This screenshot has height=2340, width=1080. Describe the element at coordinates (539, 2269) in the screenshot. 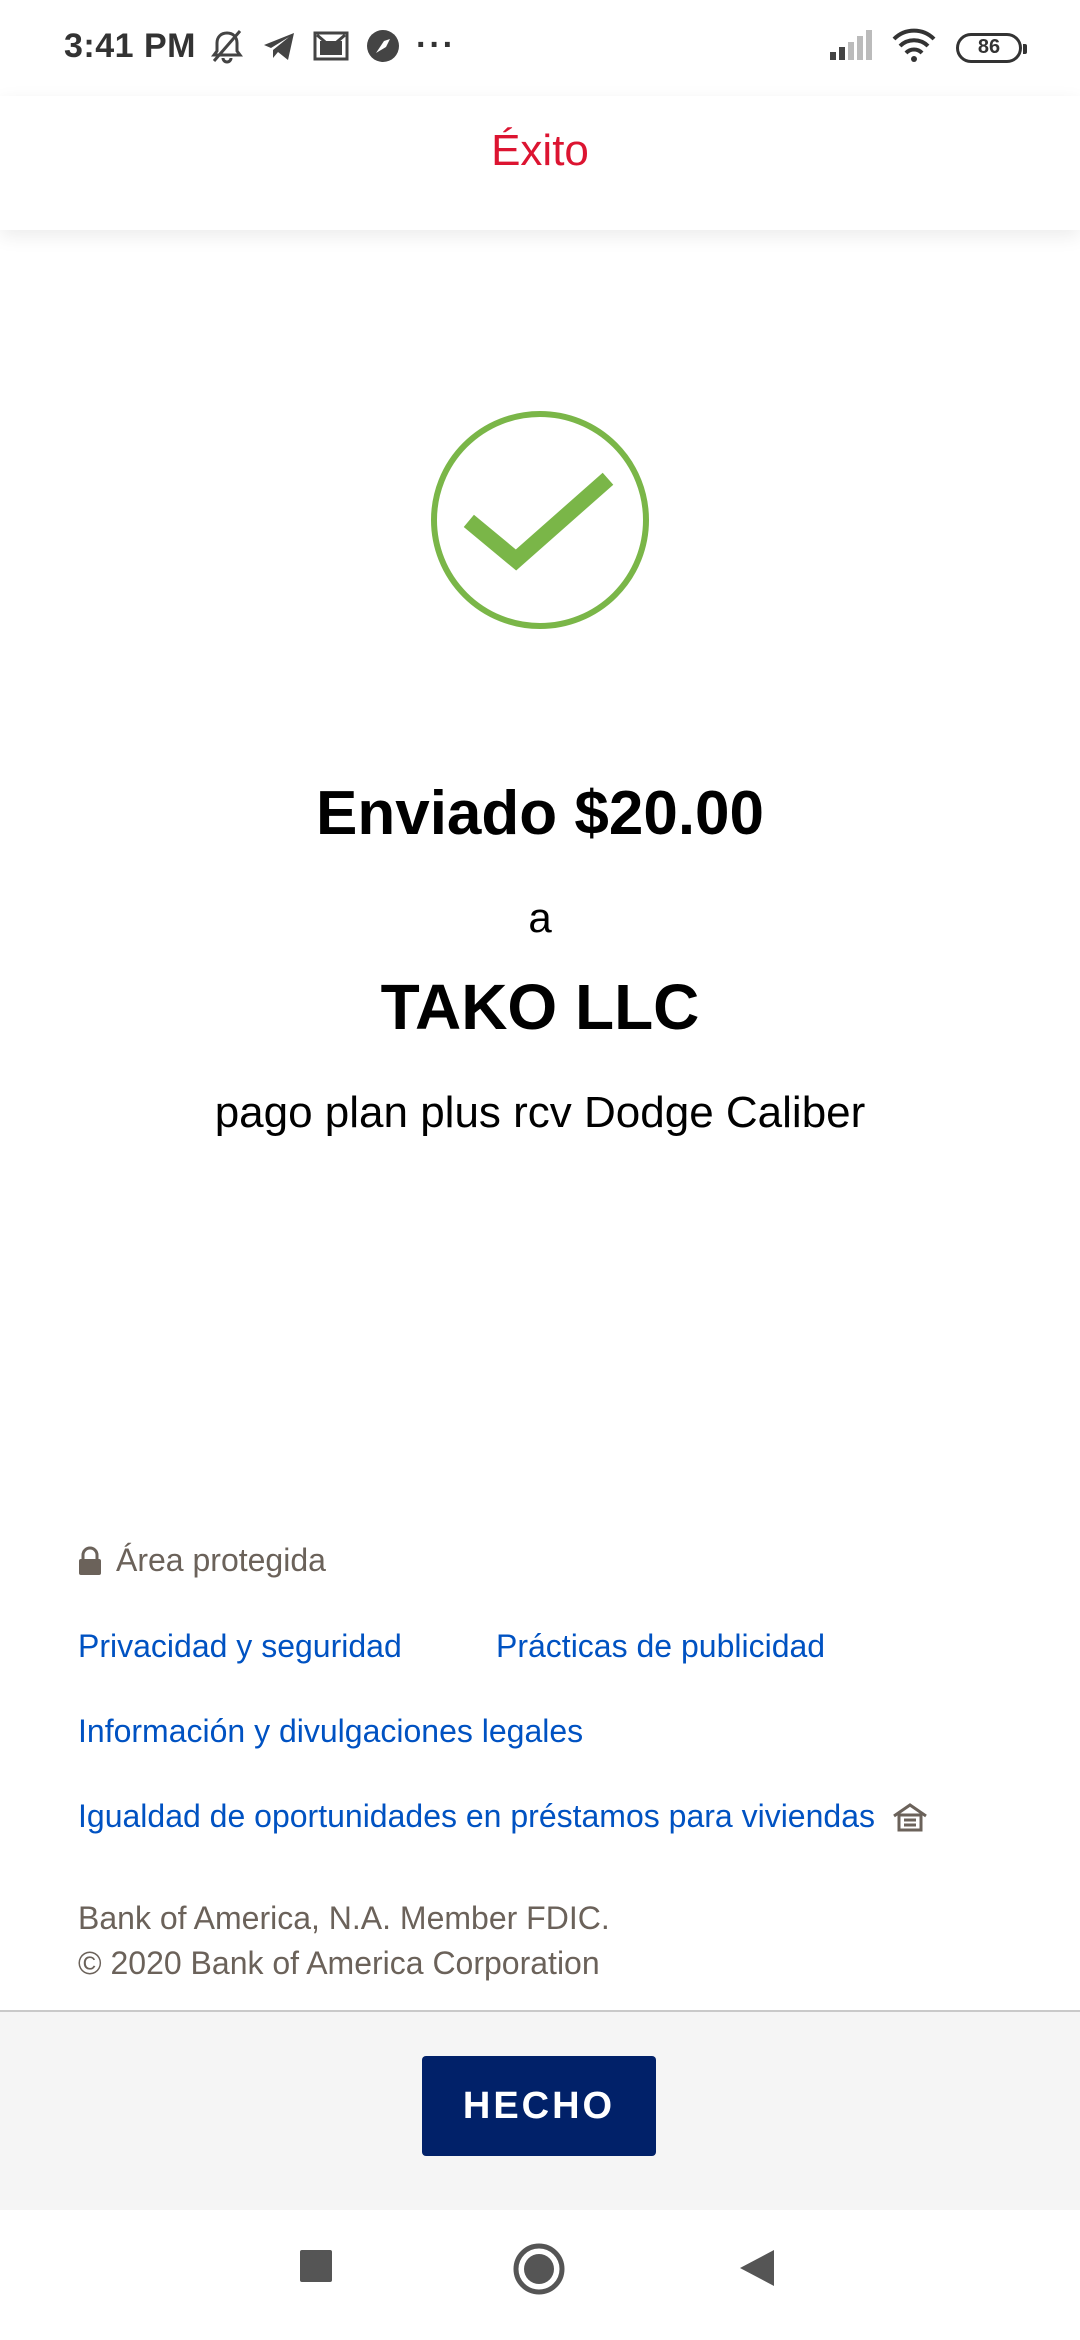

I see `circle-icon` at that location.